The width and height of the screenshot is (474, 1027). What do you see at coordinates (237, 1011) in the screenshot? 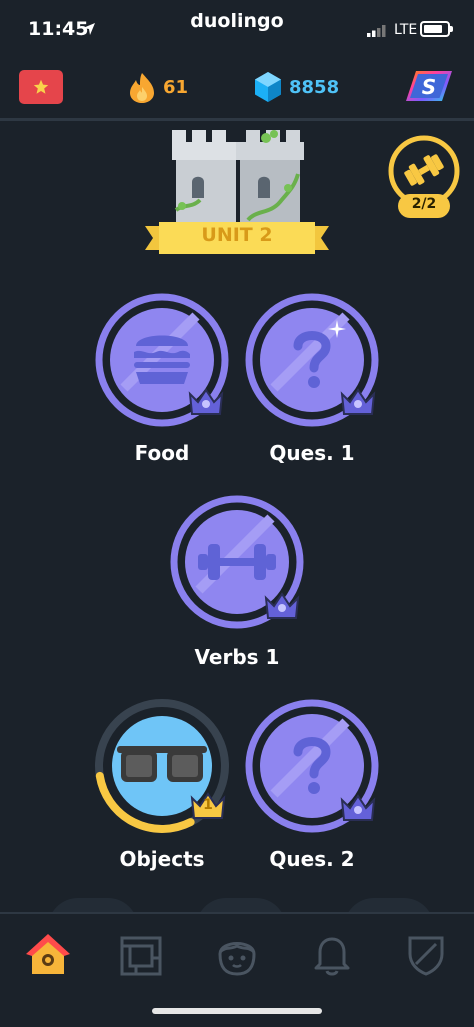
I see `home-indicator` at bounding box center [237, 1011].